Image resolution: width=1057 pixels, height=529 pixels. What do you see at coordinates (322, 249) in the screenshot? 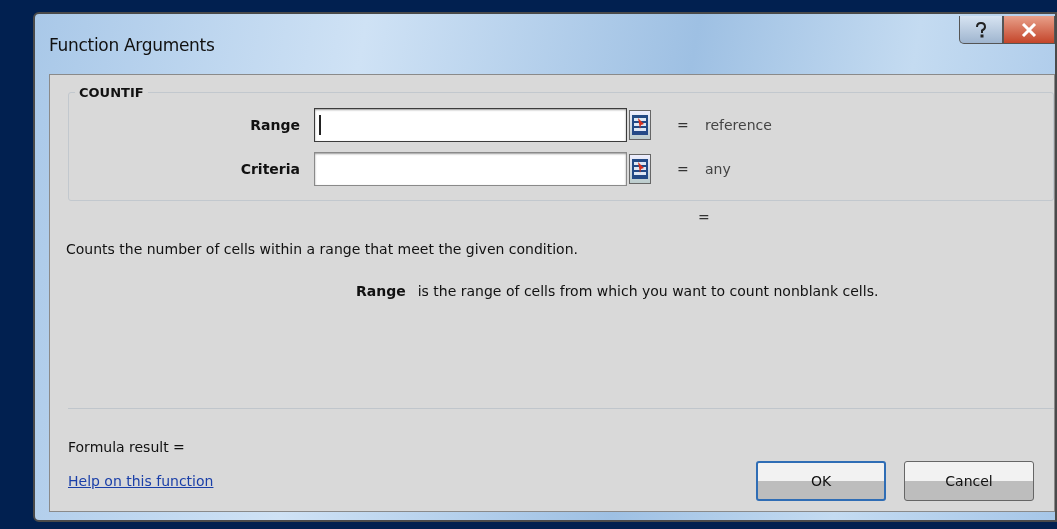
I see `function-description: Counts the number of cells within a range that meet the given condition.` at bounding box center [322, 249].